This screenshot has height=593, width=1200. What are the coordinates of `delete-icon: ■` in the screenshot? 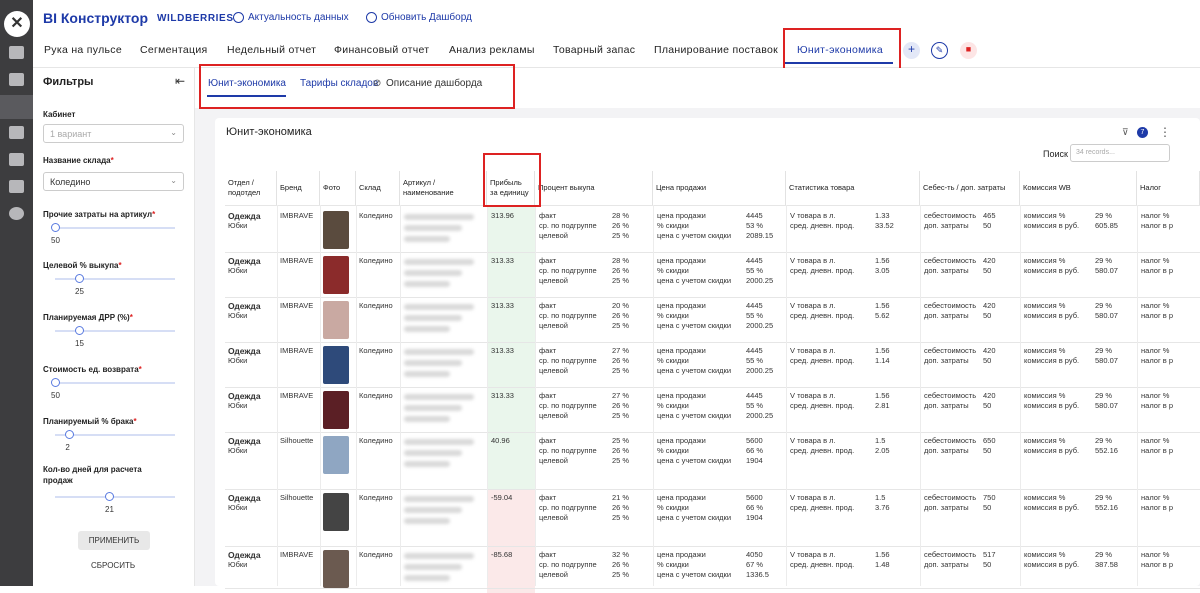 It's located at (968, 50).